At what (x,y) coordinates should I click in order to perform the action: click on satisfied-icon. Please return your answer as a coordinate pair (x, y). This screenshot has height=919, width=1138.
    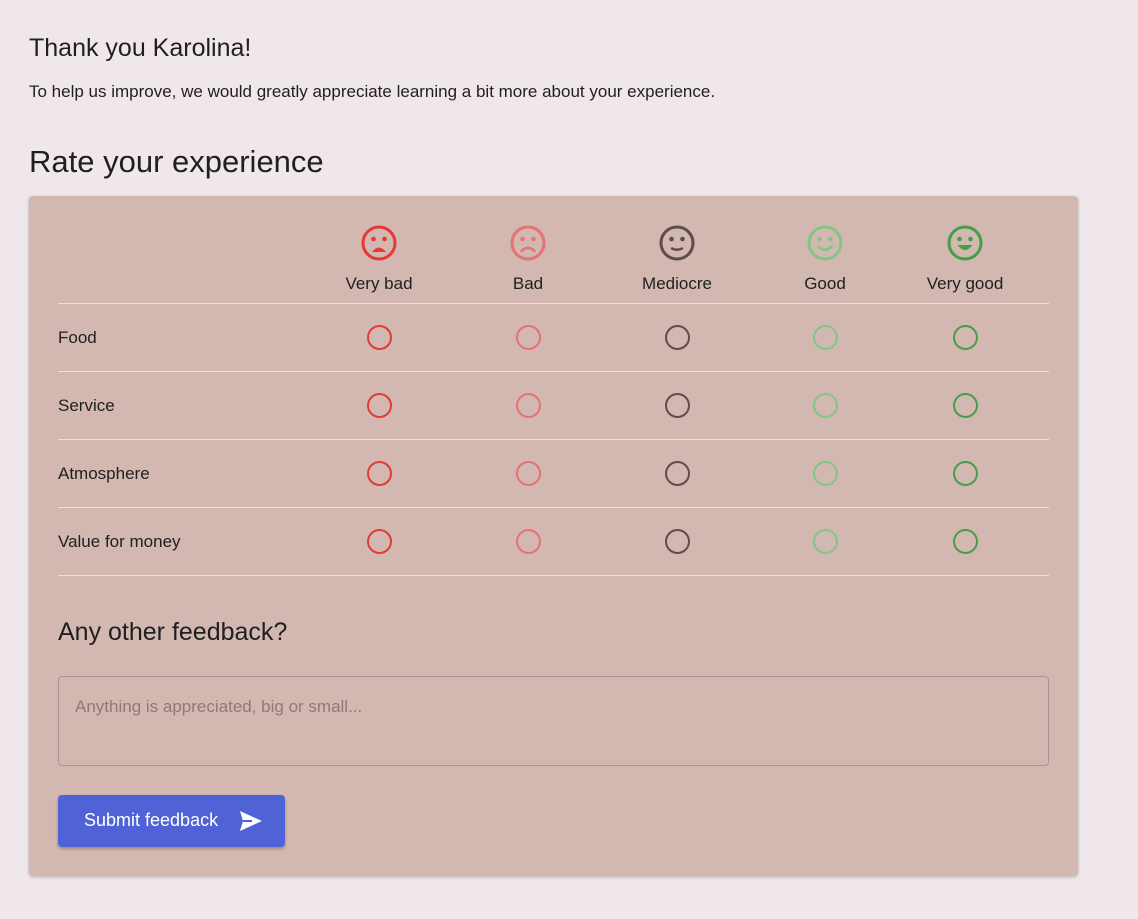
    Looking at the image, I should click on (825, 243).